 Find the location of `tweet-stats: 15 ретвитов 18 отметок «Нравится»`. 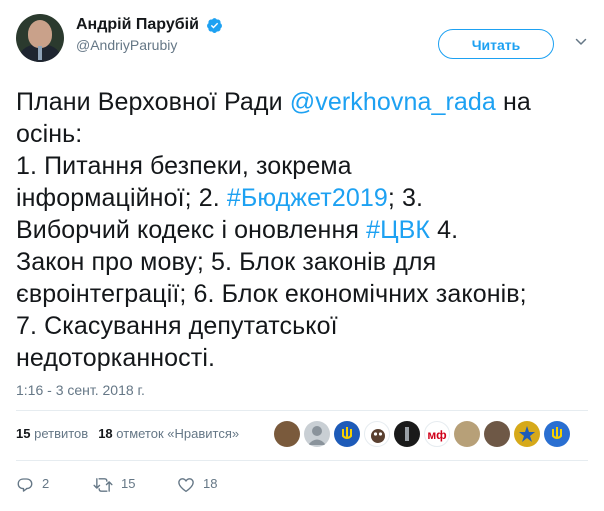

tweet-stats: 15 ретвитов 18 отметок «Нравится» is located at coordinates (127, 433).